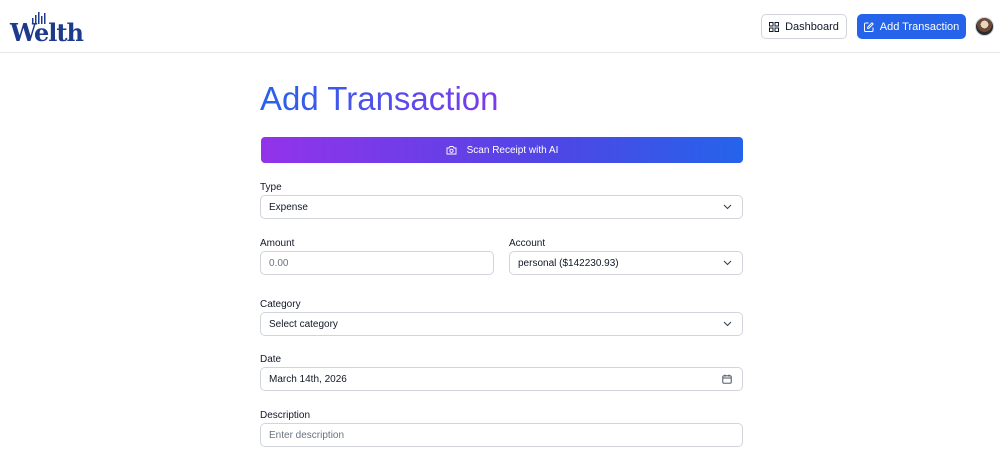 This screenshot has width=1000, height=454. What do you see at coordinates (271, 359) in the screenshot?
I see `date-label: Date` at bounding box center [271, 359].